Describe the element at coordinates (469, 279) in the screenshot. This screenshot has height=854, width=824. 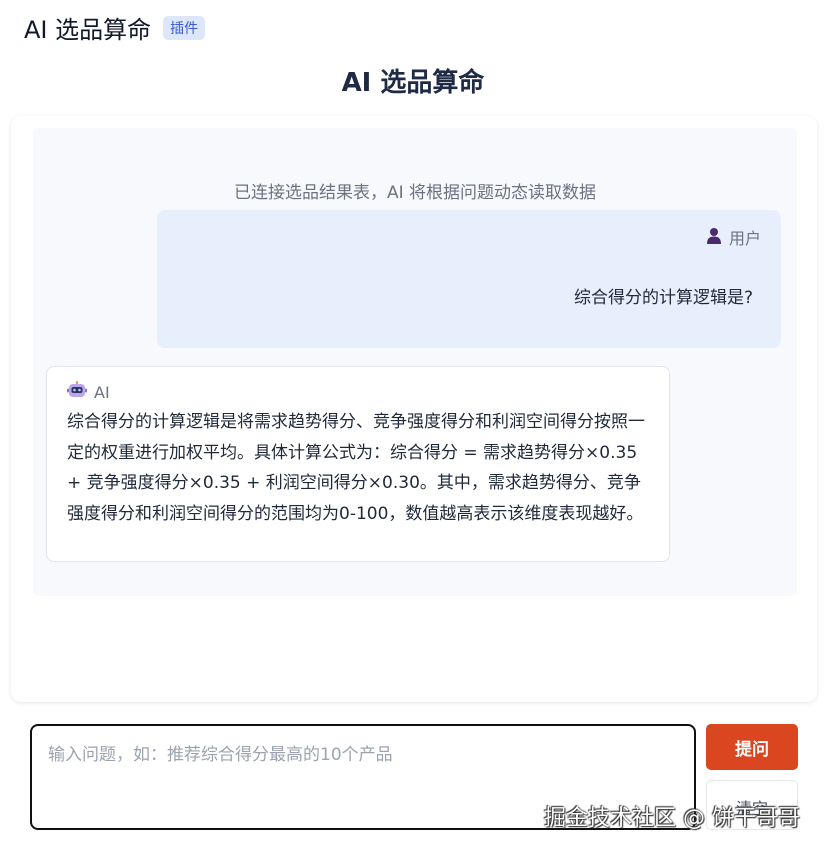
I see `user-message: 用户 综合得分的计算逻辑是?` at that location.